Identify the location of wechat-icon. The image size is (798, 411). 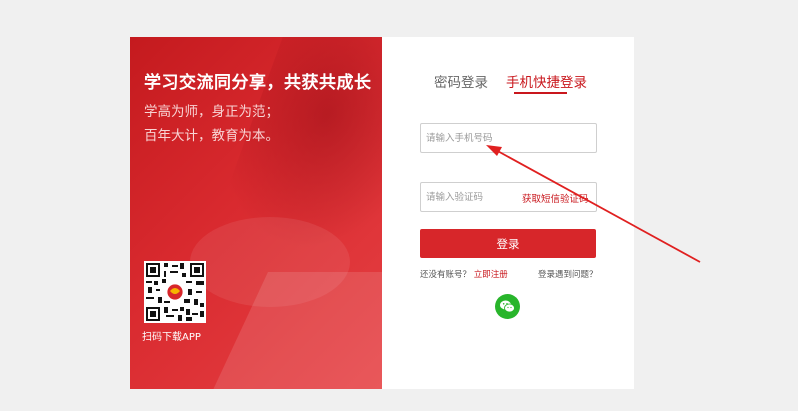
(507, 306).